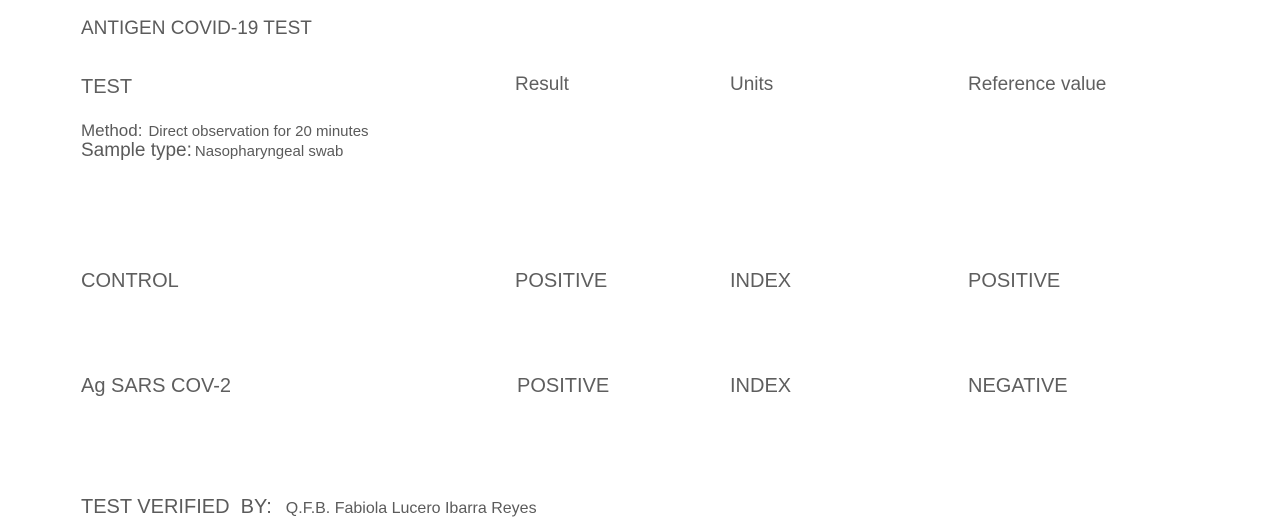  Describe the element at coordinates (156, 386) in the screenshot. I see `row-test-name: Ag SARS COV-2` at that location.